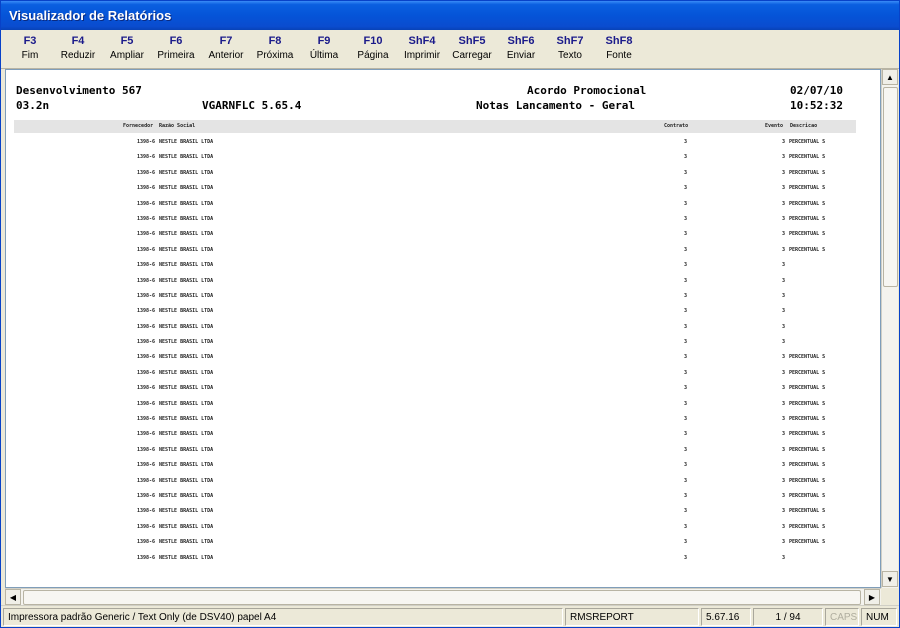 This screenshot has width=900, height=628. I want to click on scroll-right-button: ▶, so click(872, 597).